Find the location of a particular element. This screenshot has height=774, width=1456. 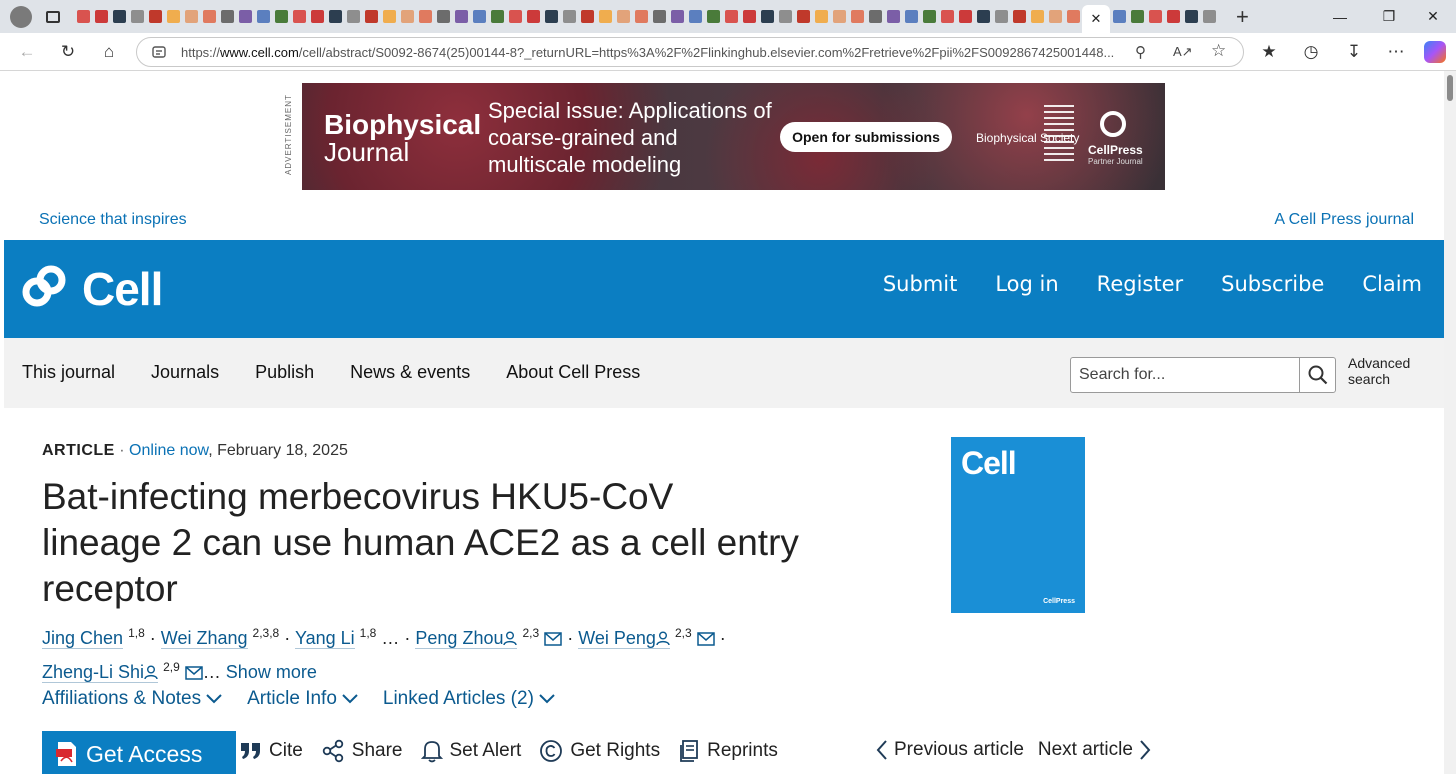

subnav-about: About Cell Press is located at coordinates (573, 372).